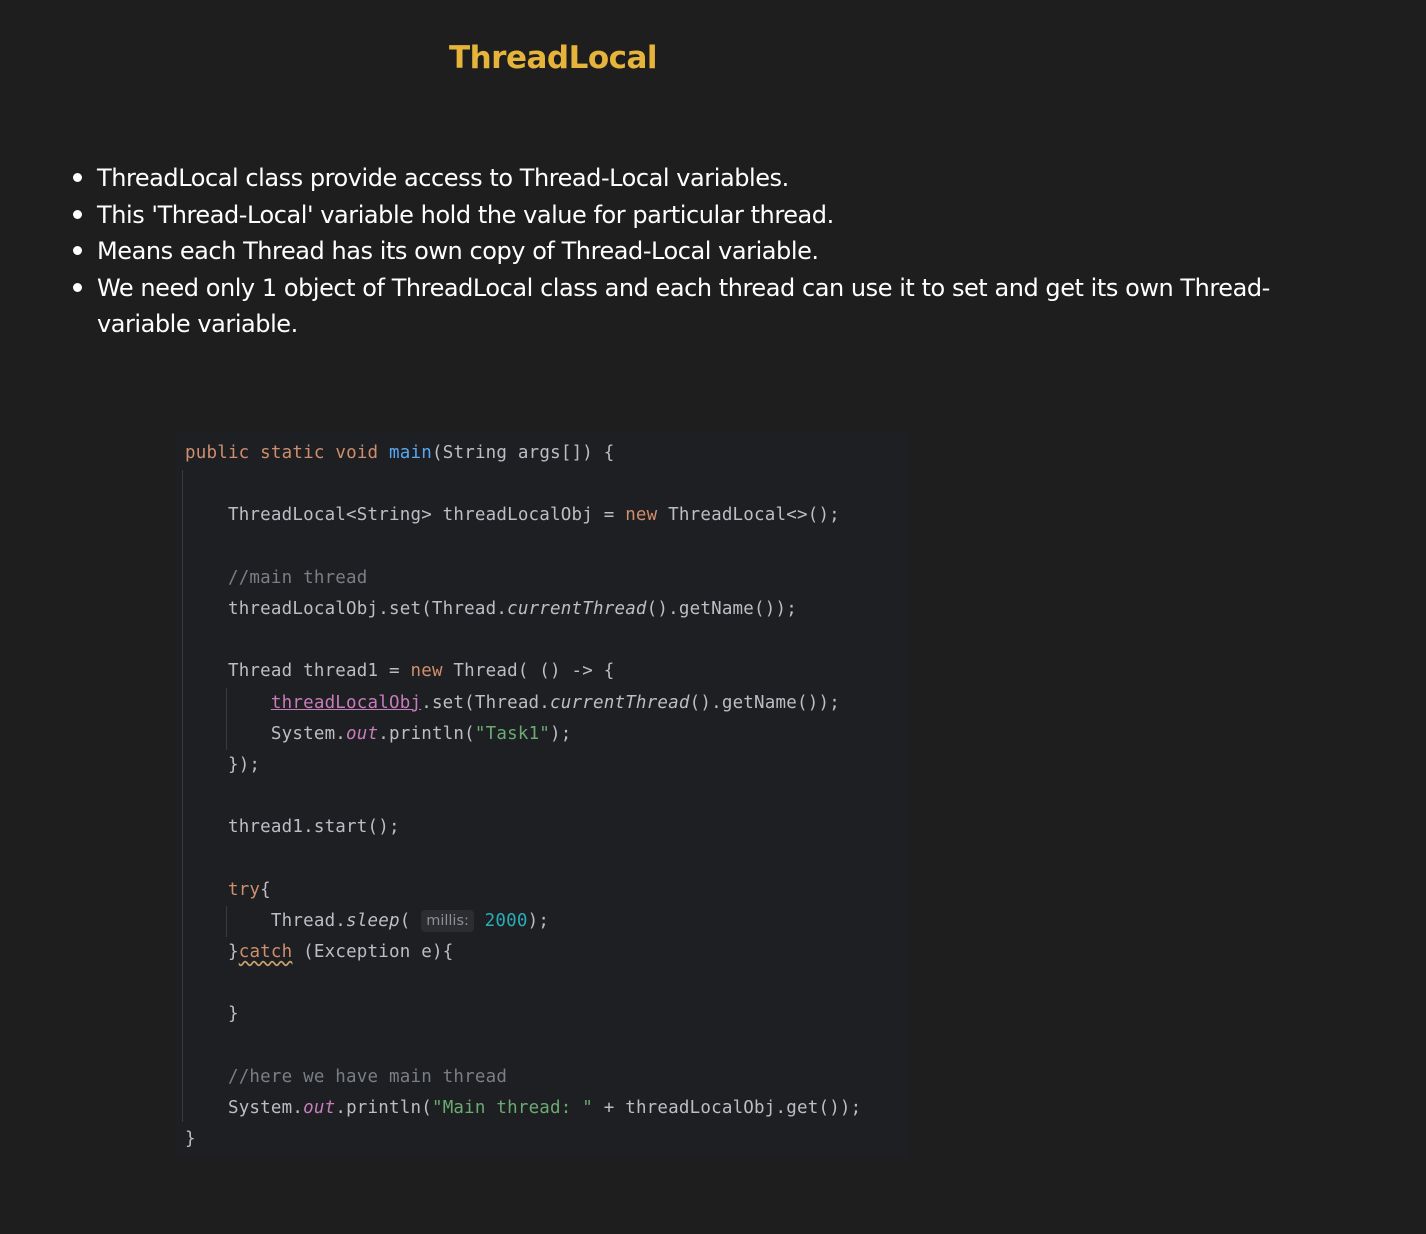 This screenshot has width=1426, height=1234. Describe the element at coordinates (528, 671) in the screenshot. I see `code-token: Thread( () -> {` at that location.